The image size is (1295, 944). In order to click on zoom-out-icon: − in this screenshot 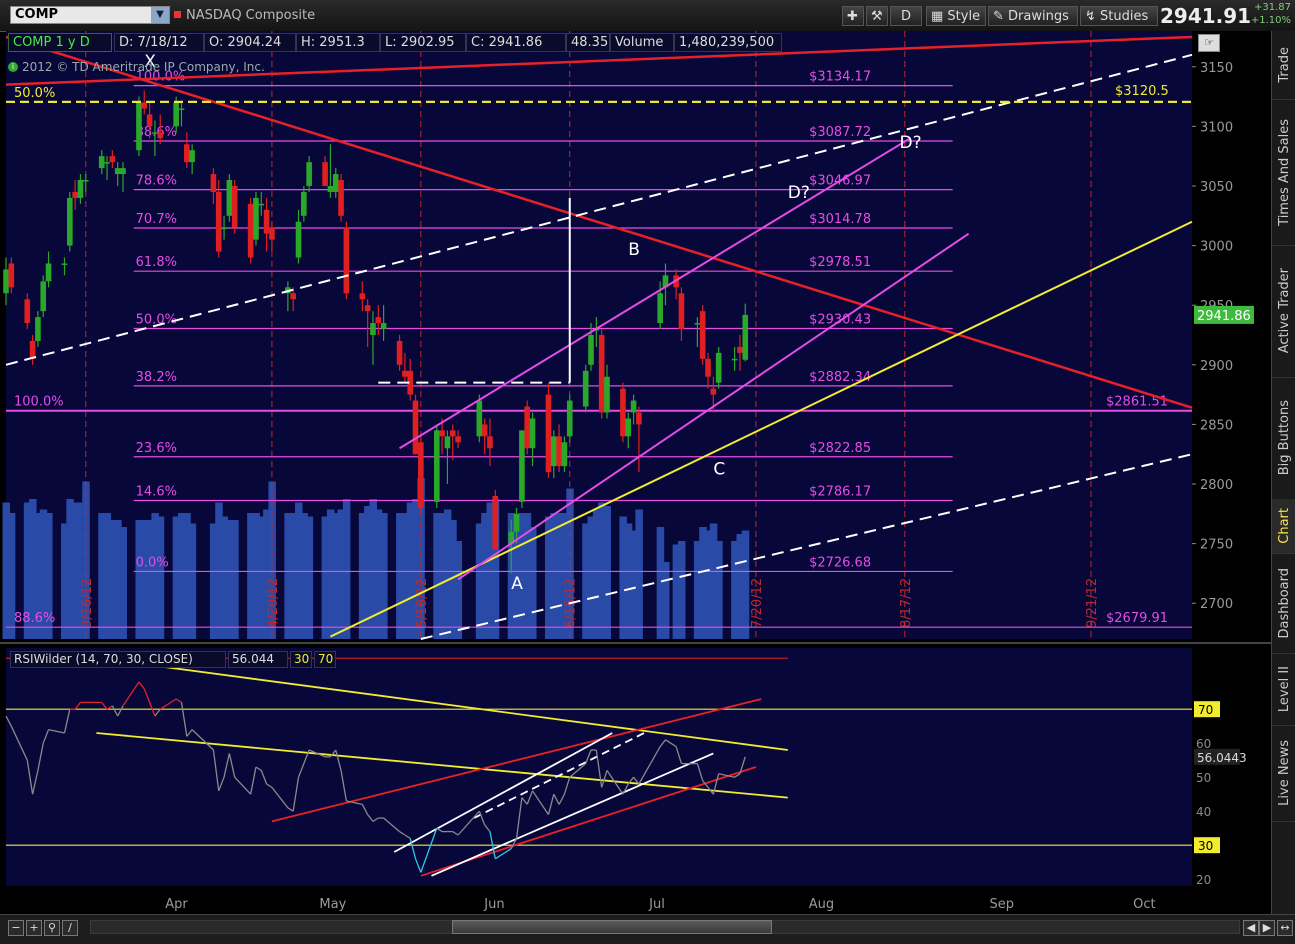, I will do `click(16, 928)`.